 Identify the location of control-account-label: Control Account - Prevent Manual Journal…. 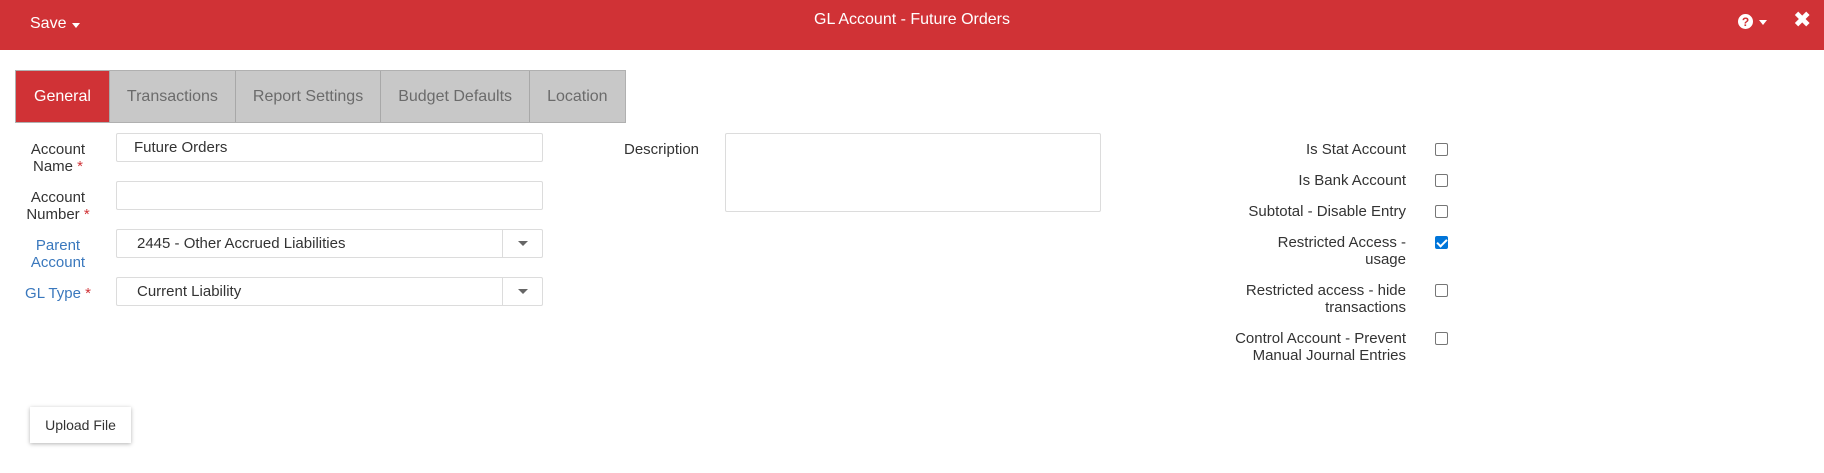
(1320, 347).